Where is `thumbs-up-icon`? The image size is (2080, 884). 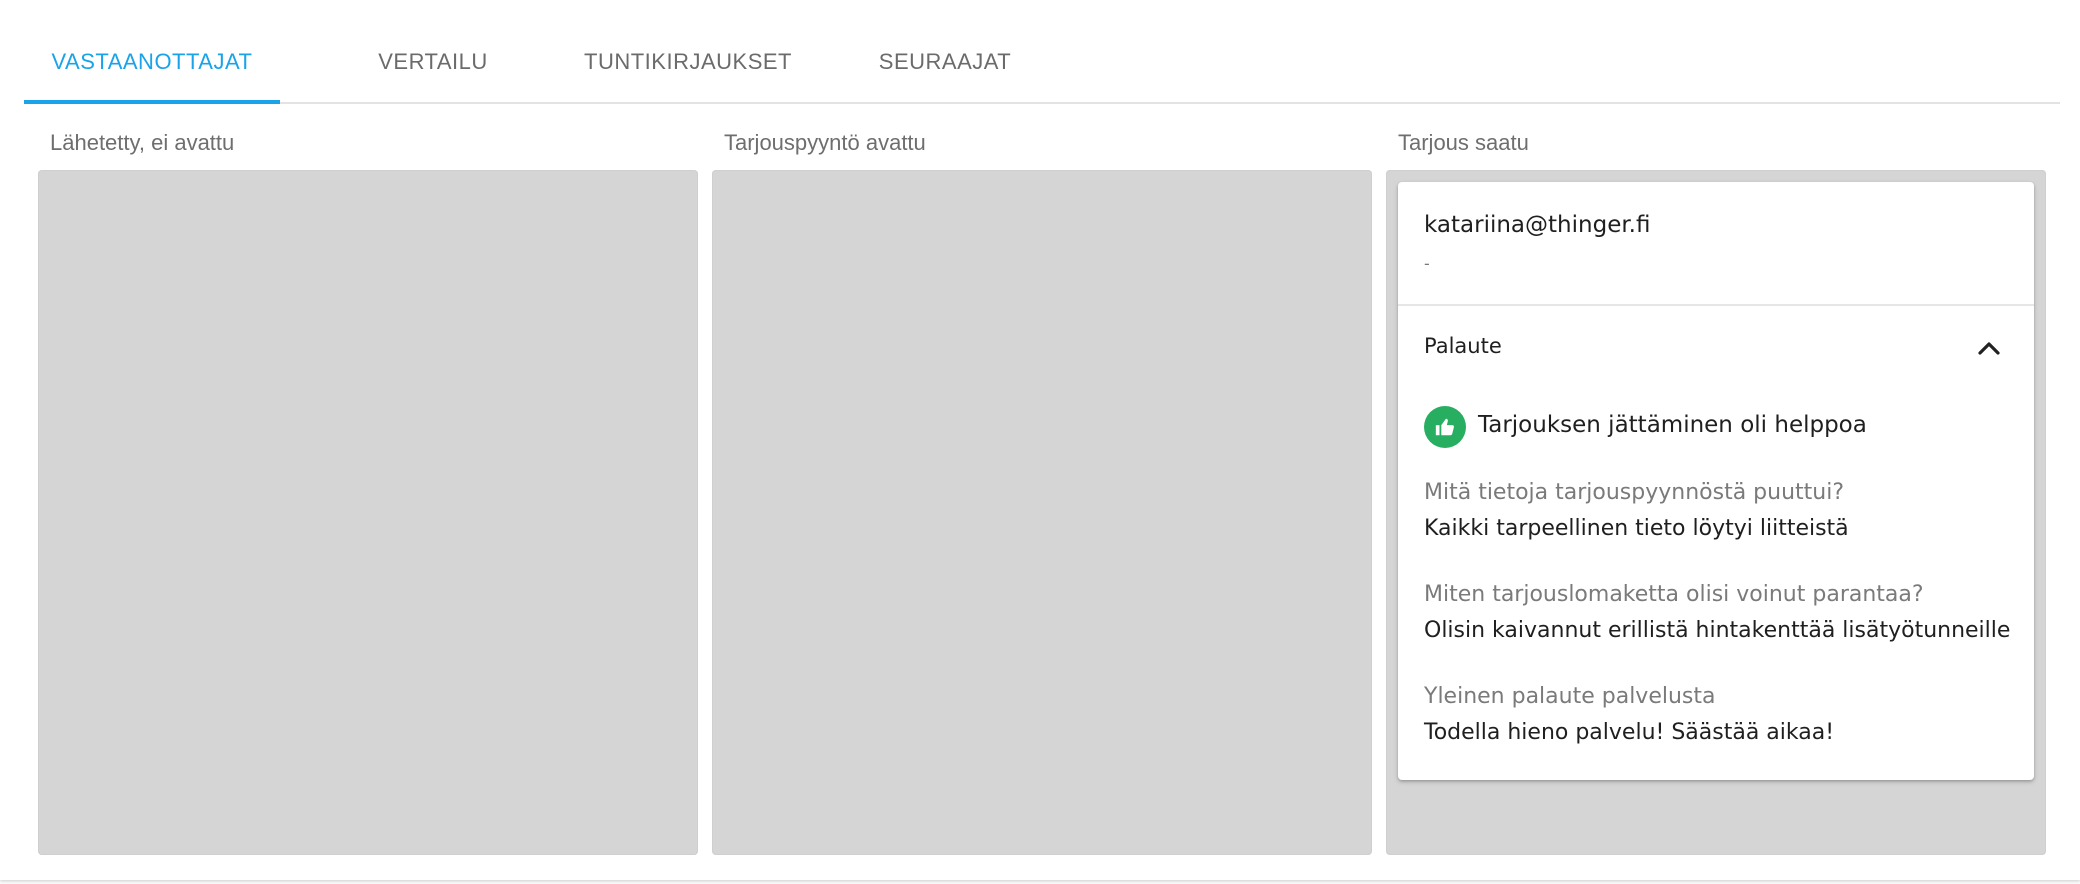
thumbs-up-icon is located at coordinates (1445, 427).